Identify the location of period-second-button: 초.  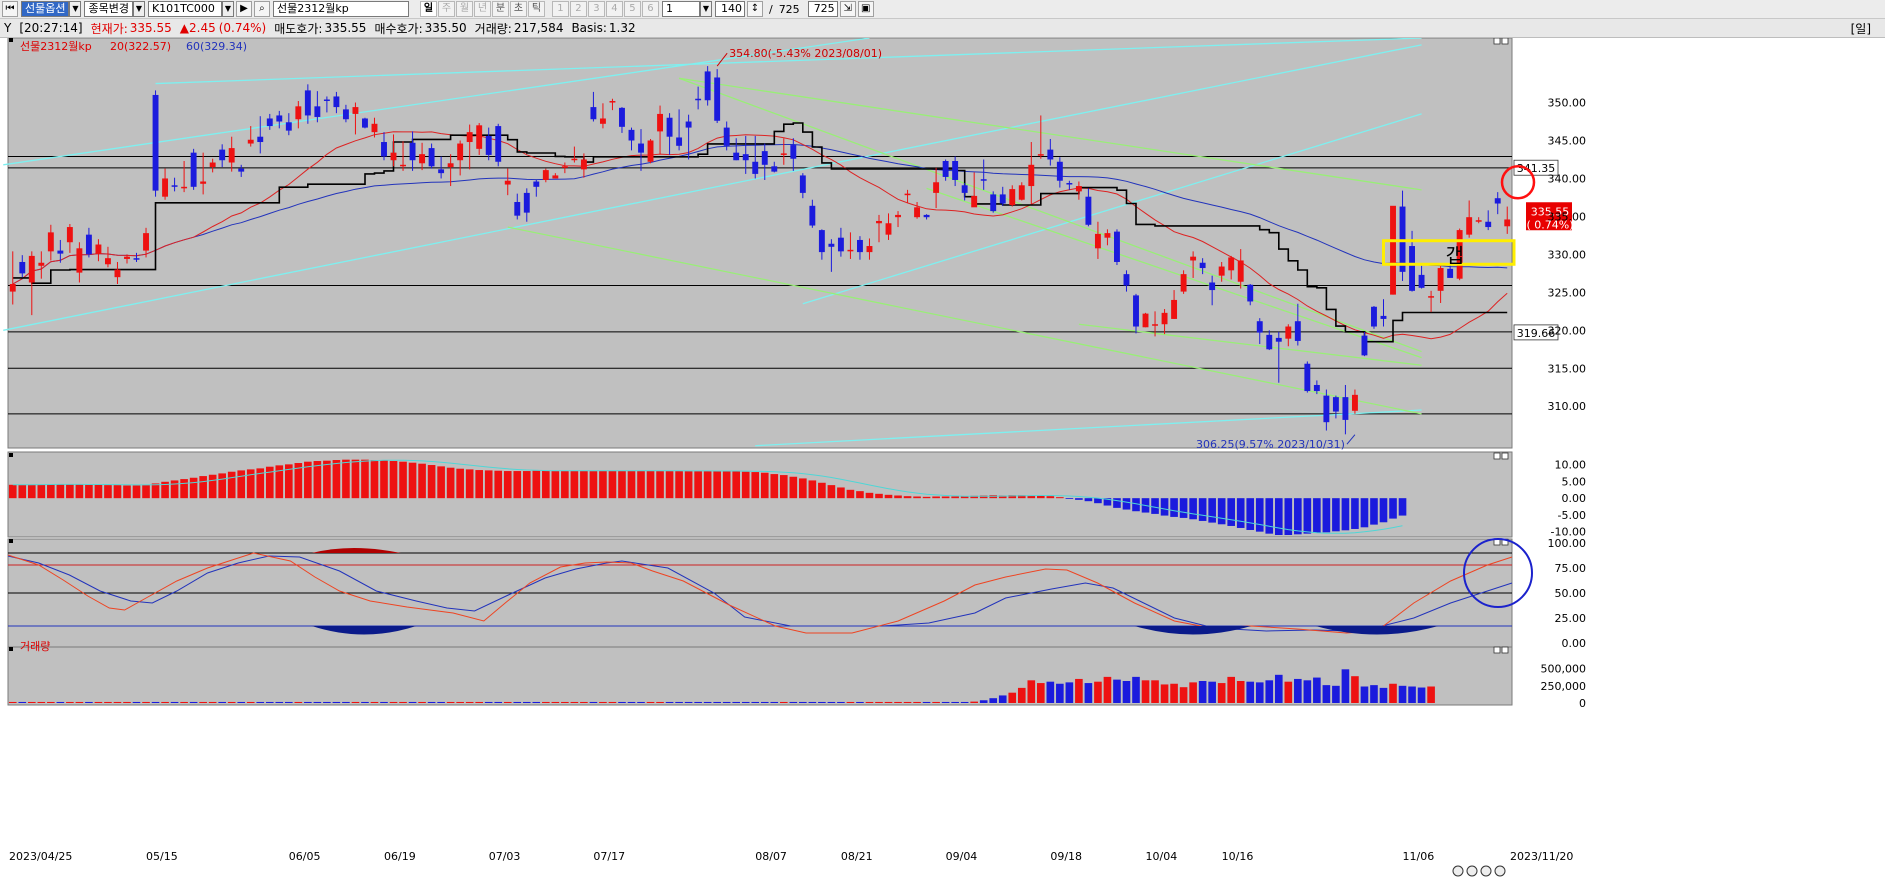
(518, 9).